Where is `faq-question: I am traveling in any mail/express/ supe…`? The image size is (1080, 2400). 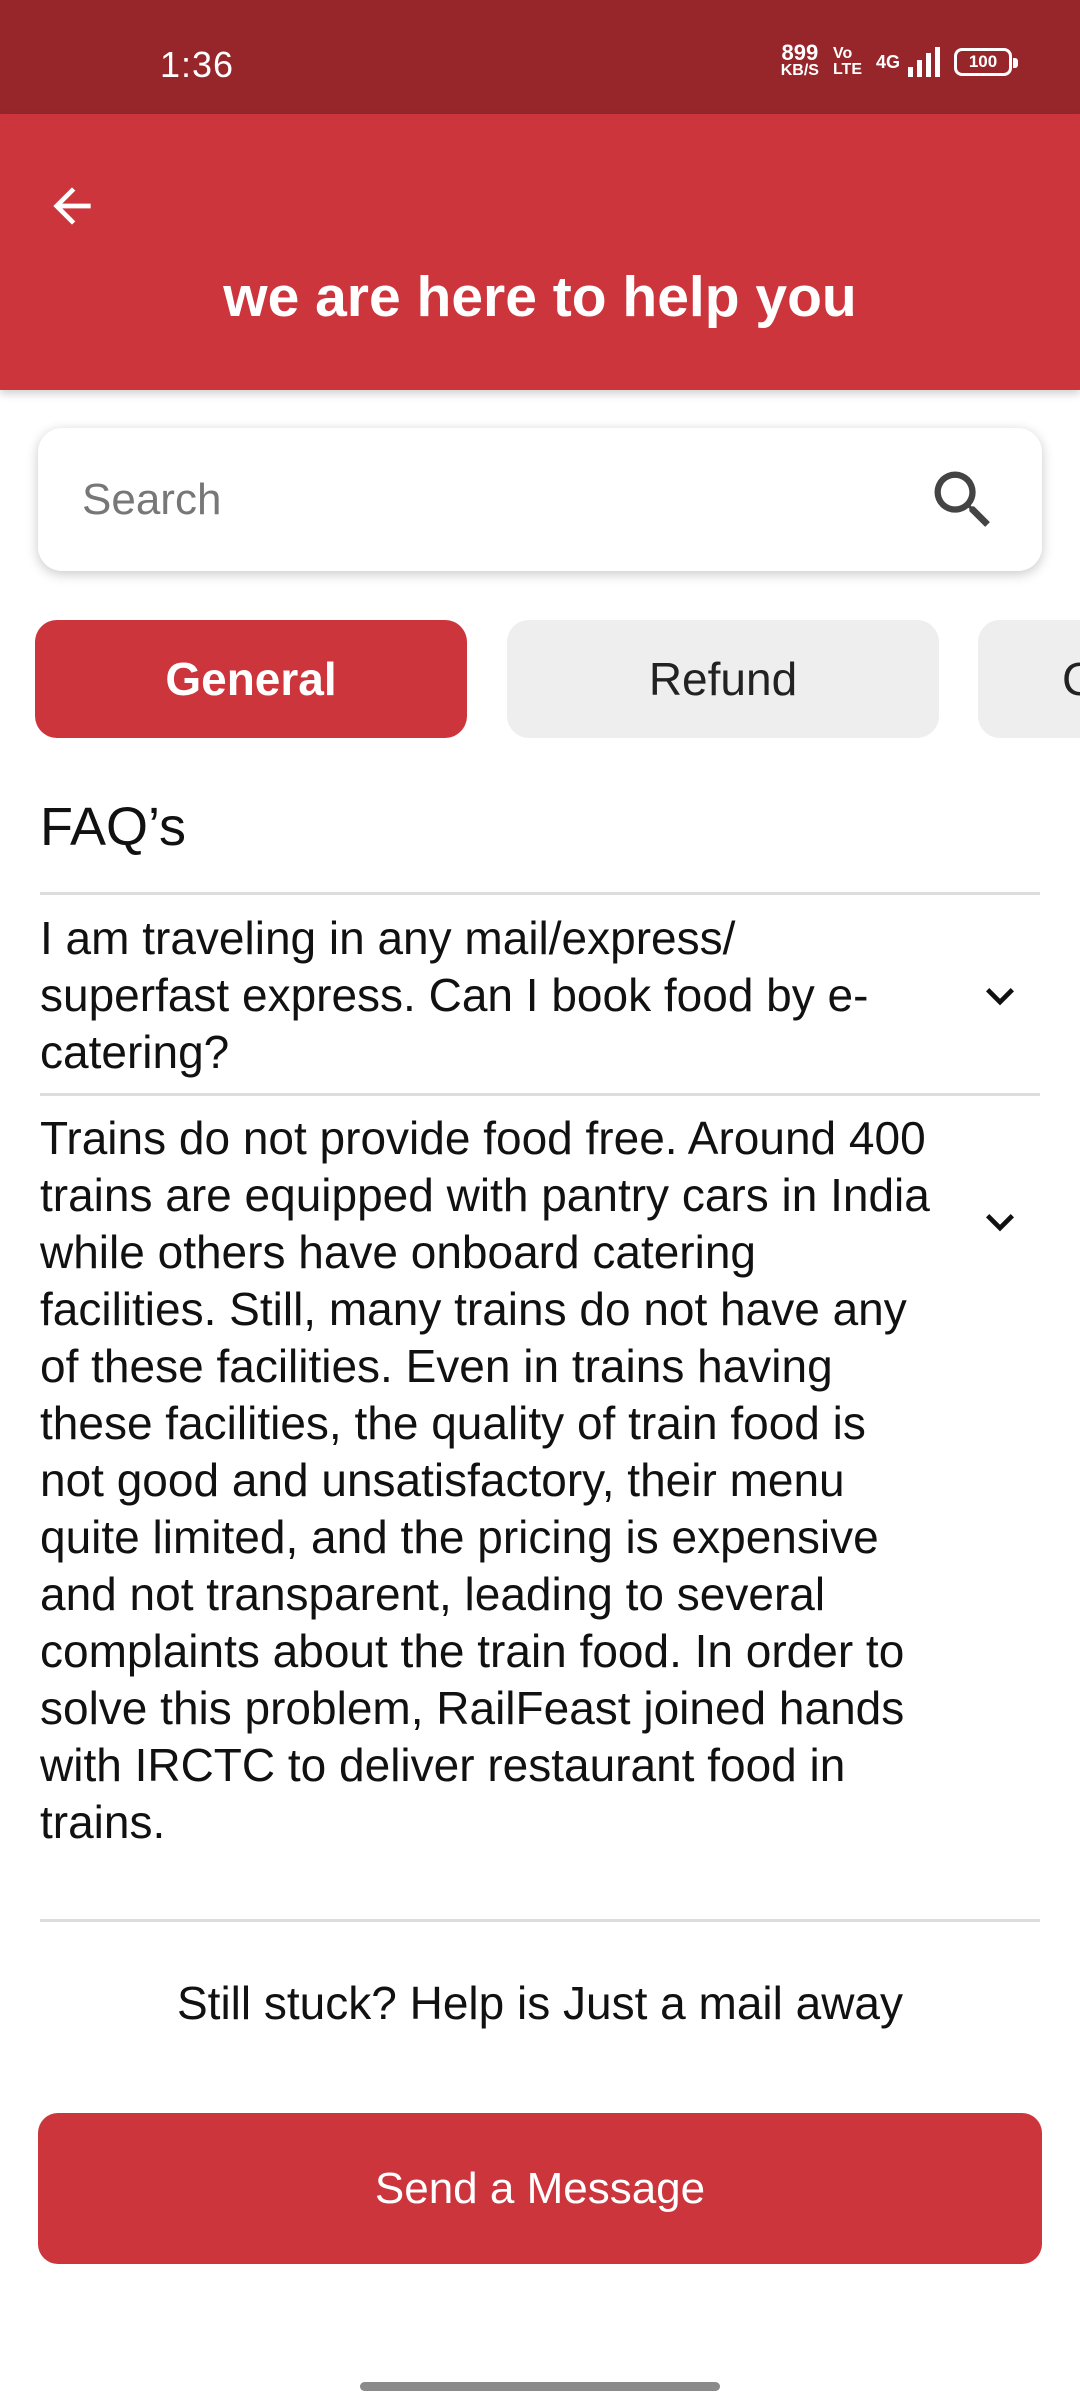
faq-question: I am traveling in any mail/express/ supe… is located at coordinates (454, 995).